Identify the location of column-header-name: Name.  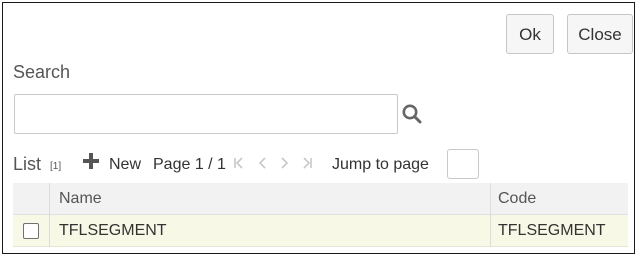
(270, 199).